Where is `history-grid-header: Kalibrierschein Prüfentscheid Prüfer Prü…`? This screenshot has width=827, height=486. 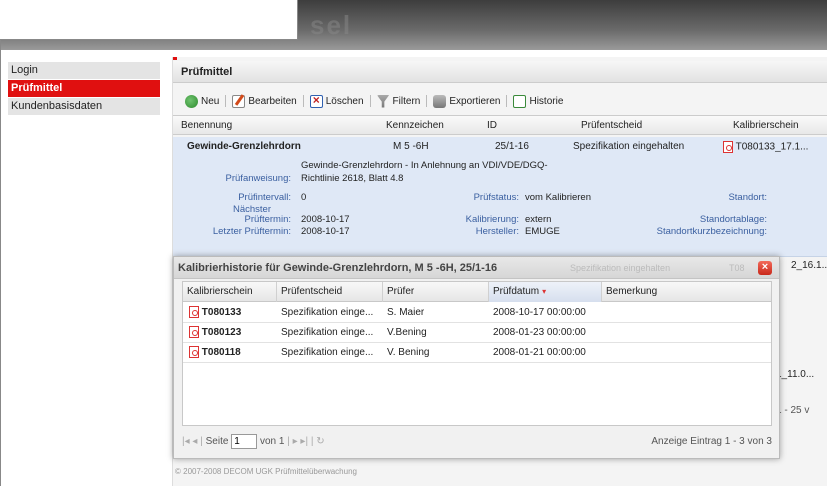
history-grid-header: Kalibrierschein Prüfentscheid Prüfer Prü… is located at coordinates (477, 292).